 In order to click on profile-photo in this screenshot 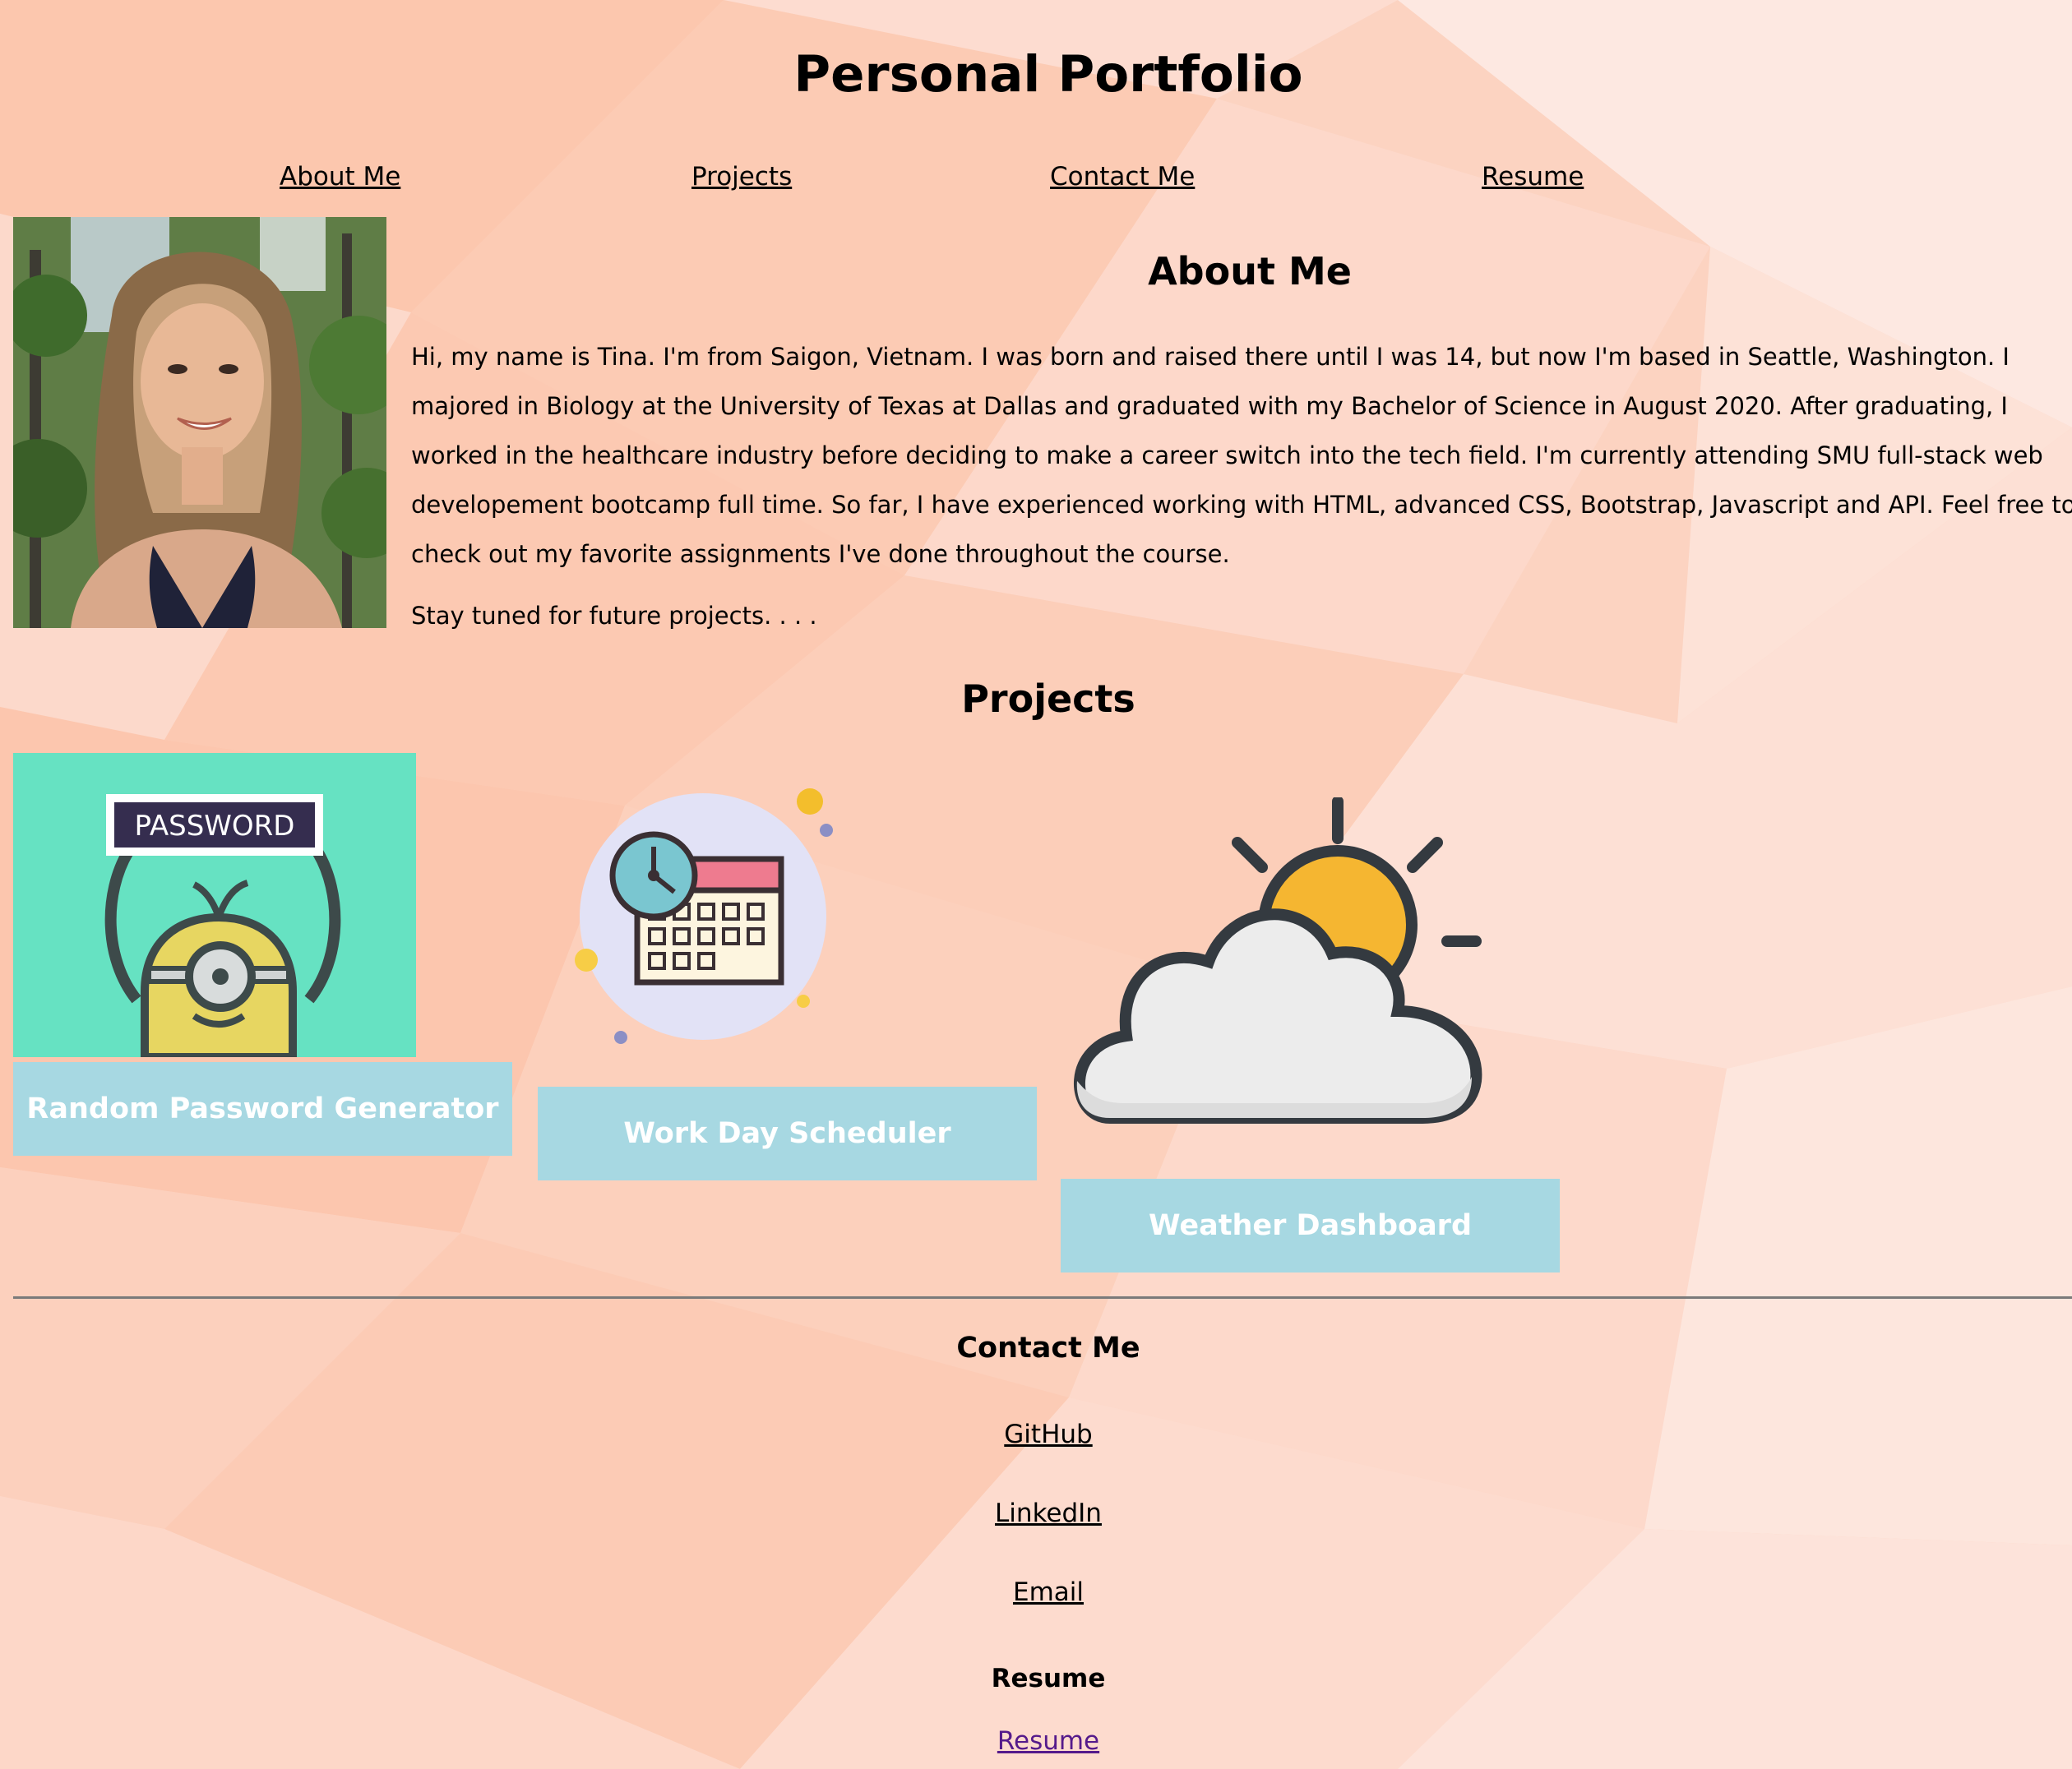, I will do `click(199, 422)`.